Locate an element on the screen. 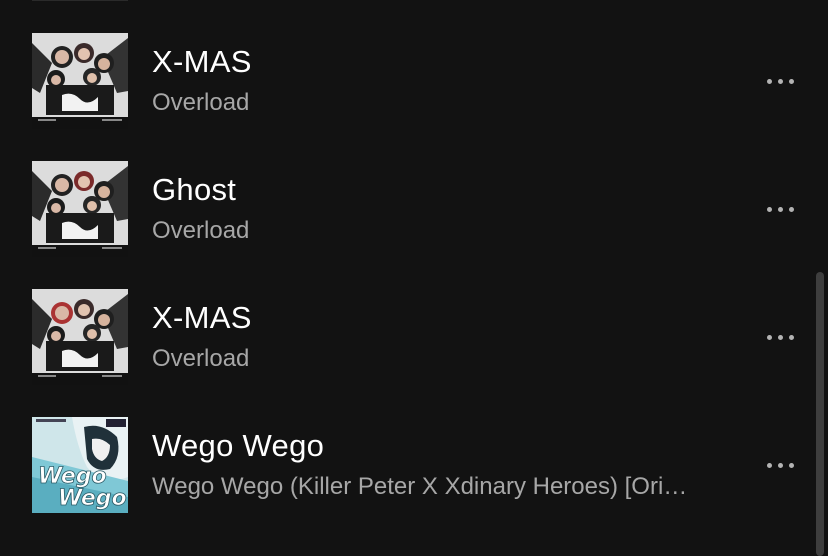  scrollbar is located at coordinates (822, 278).